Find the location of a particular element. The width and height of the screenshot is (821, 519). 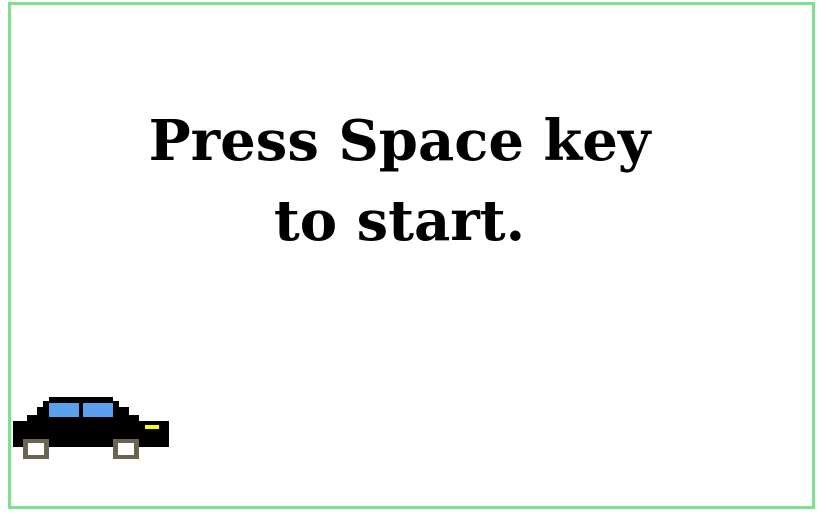

car-wheel-front is located at coordinates (36, 449).